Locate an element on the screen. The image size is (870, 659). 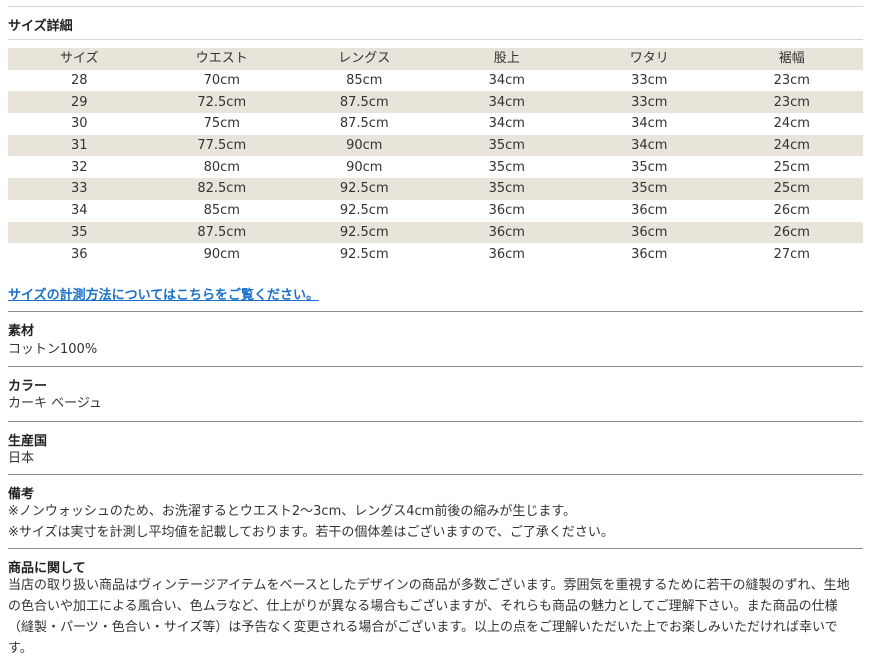
column-header-length: レングス is located at coordinates (364, 59).